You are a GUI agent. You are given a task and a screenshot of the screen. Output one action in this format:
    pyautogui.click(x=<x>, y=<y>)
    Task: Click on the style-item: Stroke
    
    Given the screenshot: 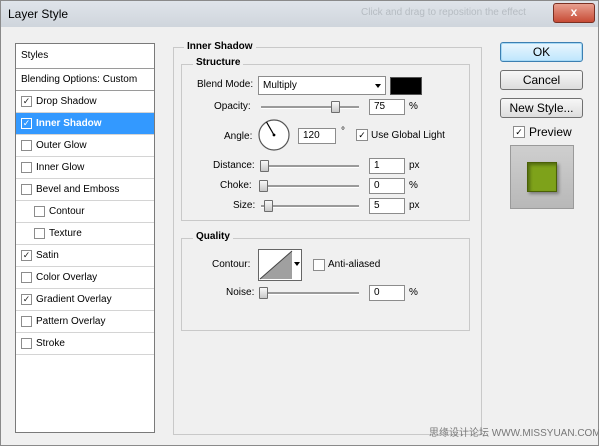 What is the action you would take?
    pyautogui.click(x=85, y=344)
    